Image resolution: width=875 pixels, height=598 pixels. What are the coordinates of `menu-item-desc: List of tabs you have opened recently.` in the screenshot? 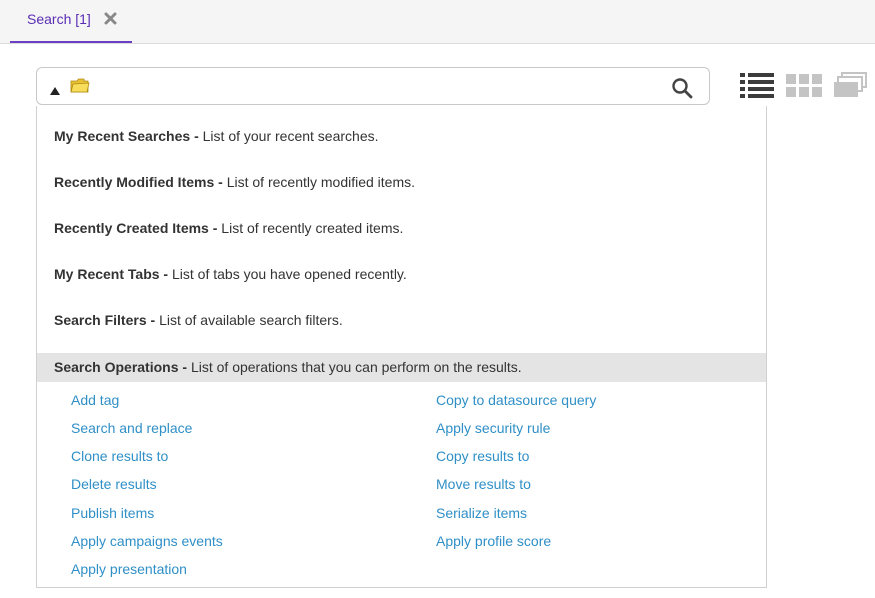 It's located at (289, 274).